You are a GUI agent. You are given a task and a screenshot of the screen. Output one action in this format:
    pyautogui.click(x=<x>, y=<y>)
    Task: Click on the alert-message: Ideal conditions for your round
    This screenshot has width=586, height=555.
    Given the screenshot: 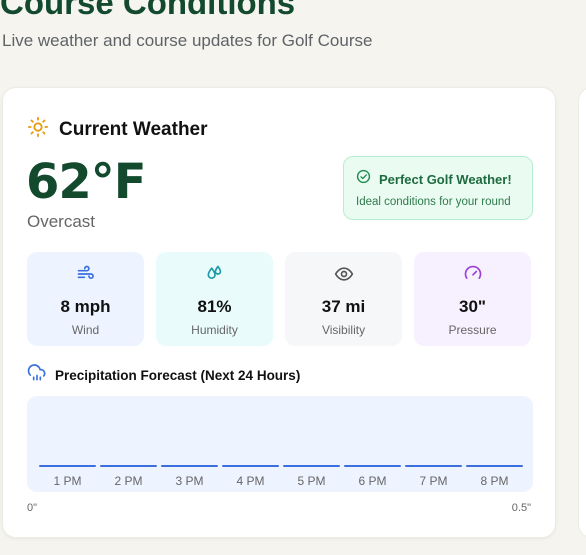 What is the action you would take?
    pyautogui.click(x=433, y=202)
    